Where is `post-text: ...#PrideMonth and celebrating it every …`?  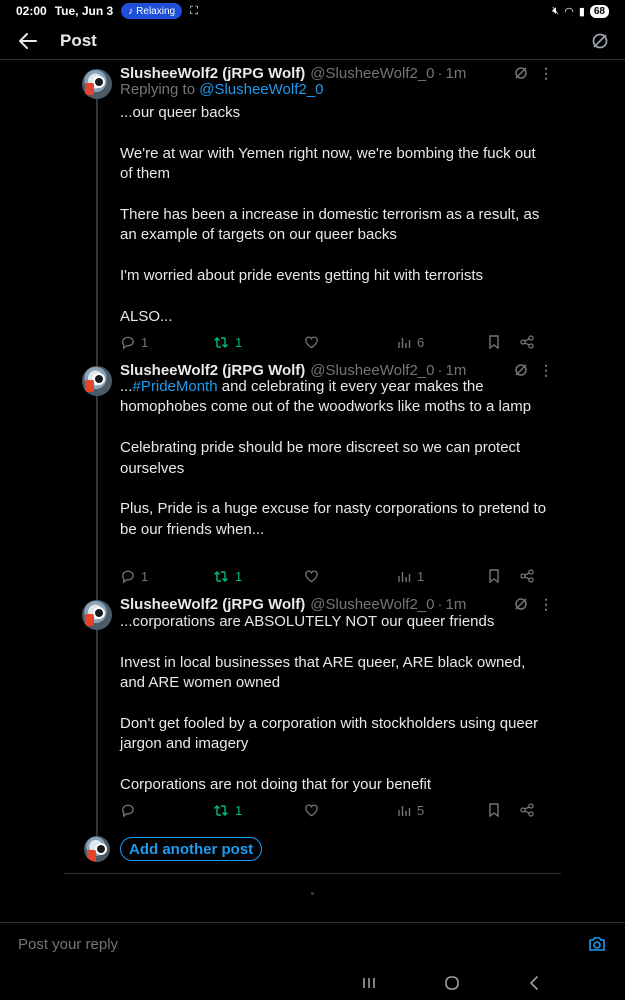
post-text: ...#PrideMonth and celebrating it every … is located at coordinates (335, 458).